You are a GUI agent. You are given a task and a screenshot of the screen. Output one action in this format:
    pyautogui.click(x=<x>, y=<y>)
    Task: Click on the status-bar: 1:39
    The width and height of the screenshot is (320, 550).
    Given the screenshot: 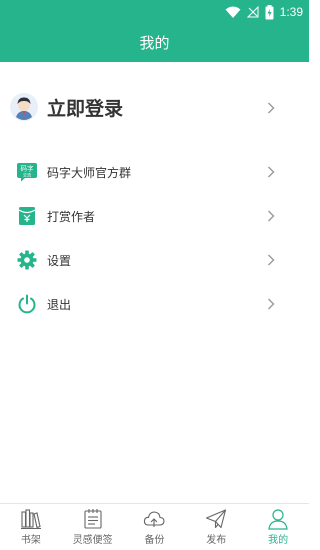 What is the action you would take?
    pyautogui.click(x=154, y=12)
    